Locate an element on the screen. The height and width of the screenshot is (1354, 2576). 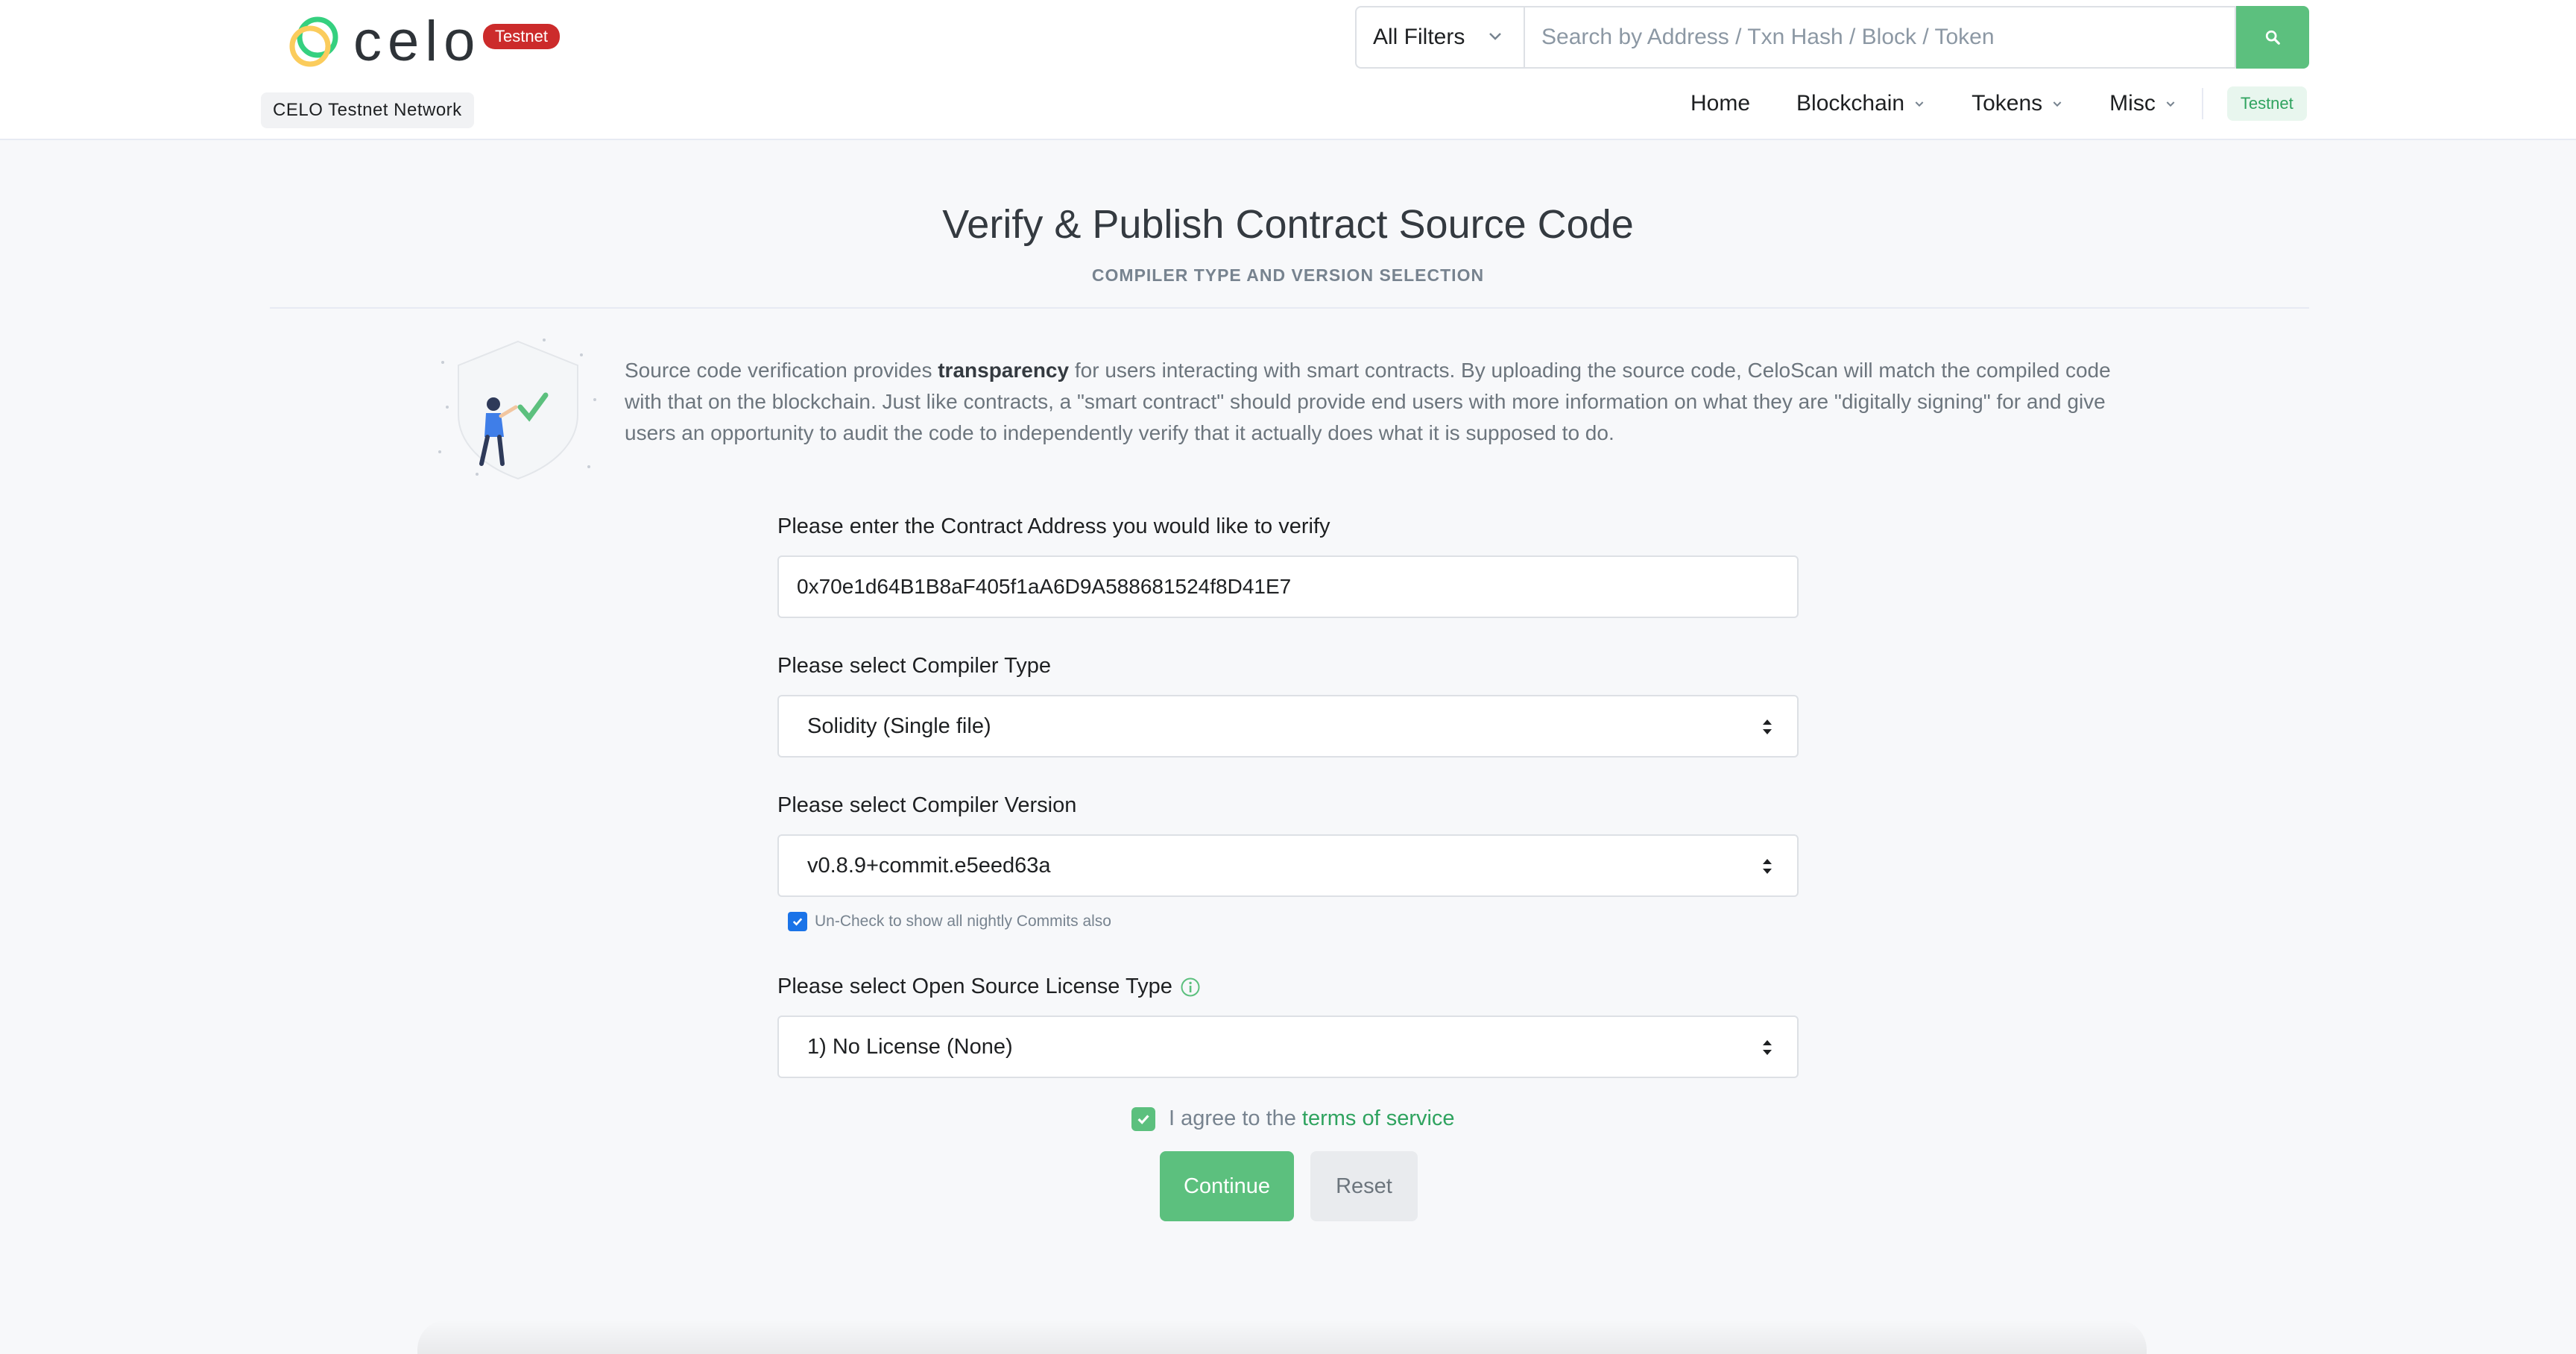
license-value: 1) No License (None) is located at coordinates (910, 1046).